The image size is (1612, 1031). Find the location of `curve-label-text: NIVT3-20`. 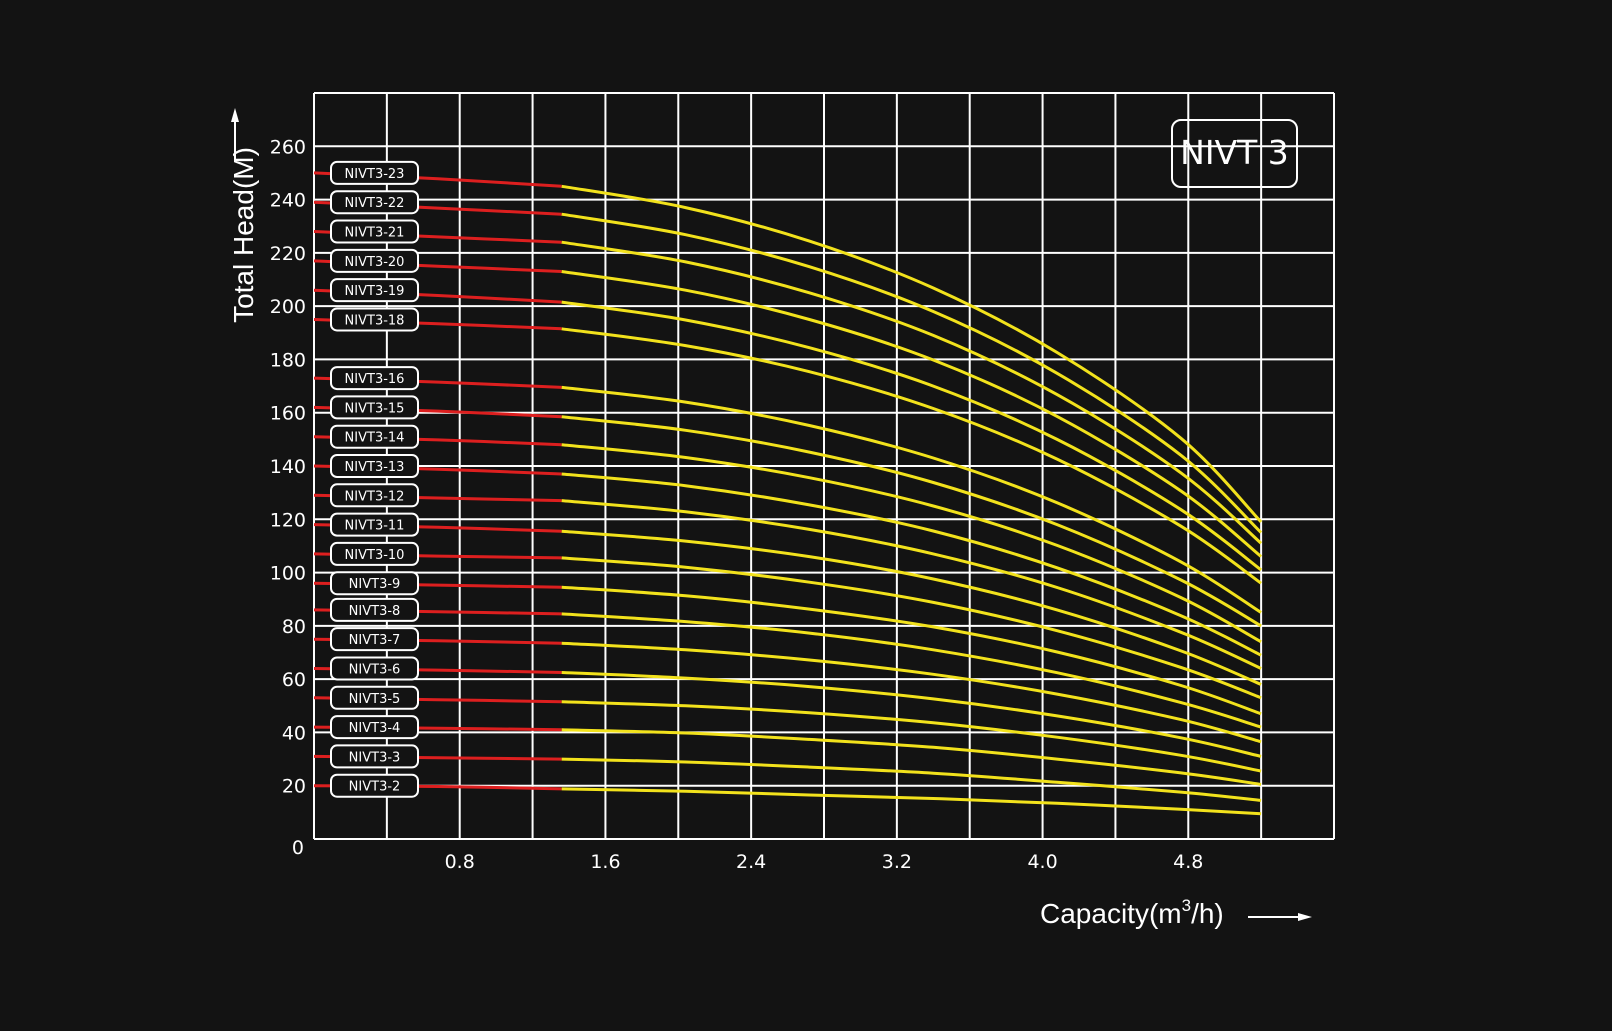

curve-label-text: NIVT3-20 is located at coordinates (375, 262).